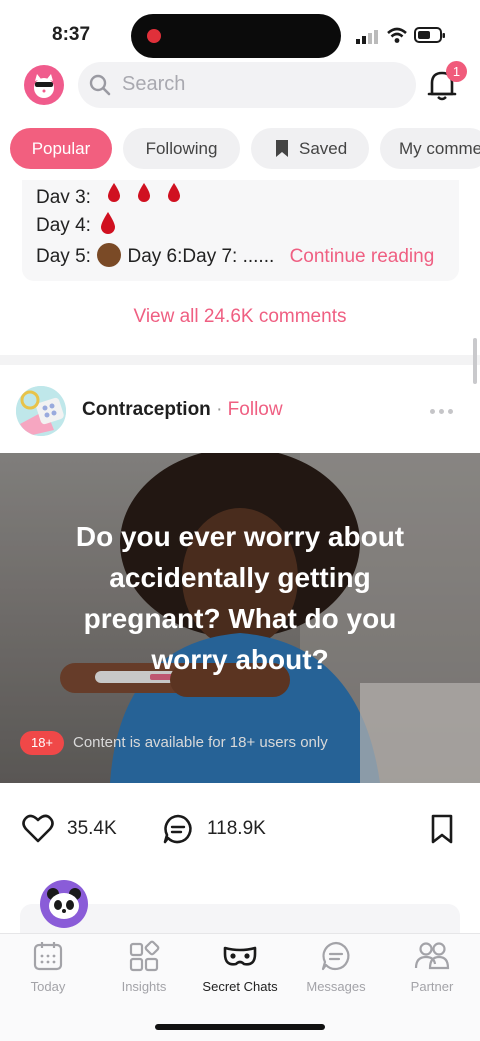  What do you see at coordinates (240, 986) in the screenshot?
I see `tab-secret-chats-label: Secret Chats` at bounding box center [240, 986].